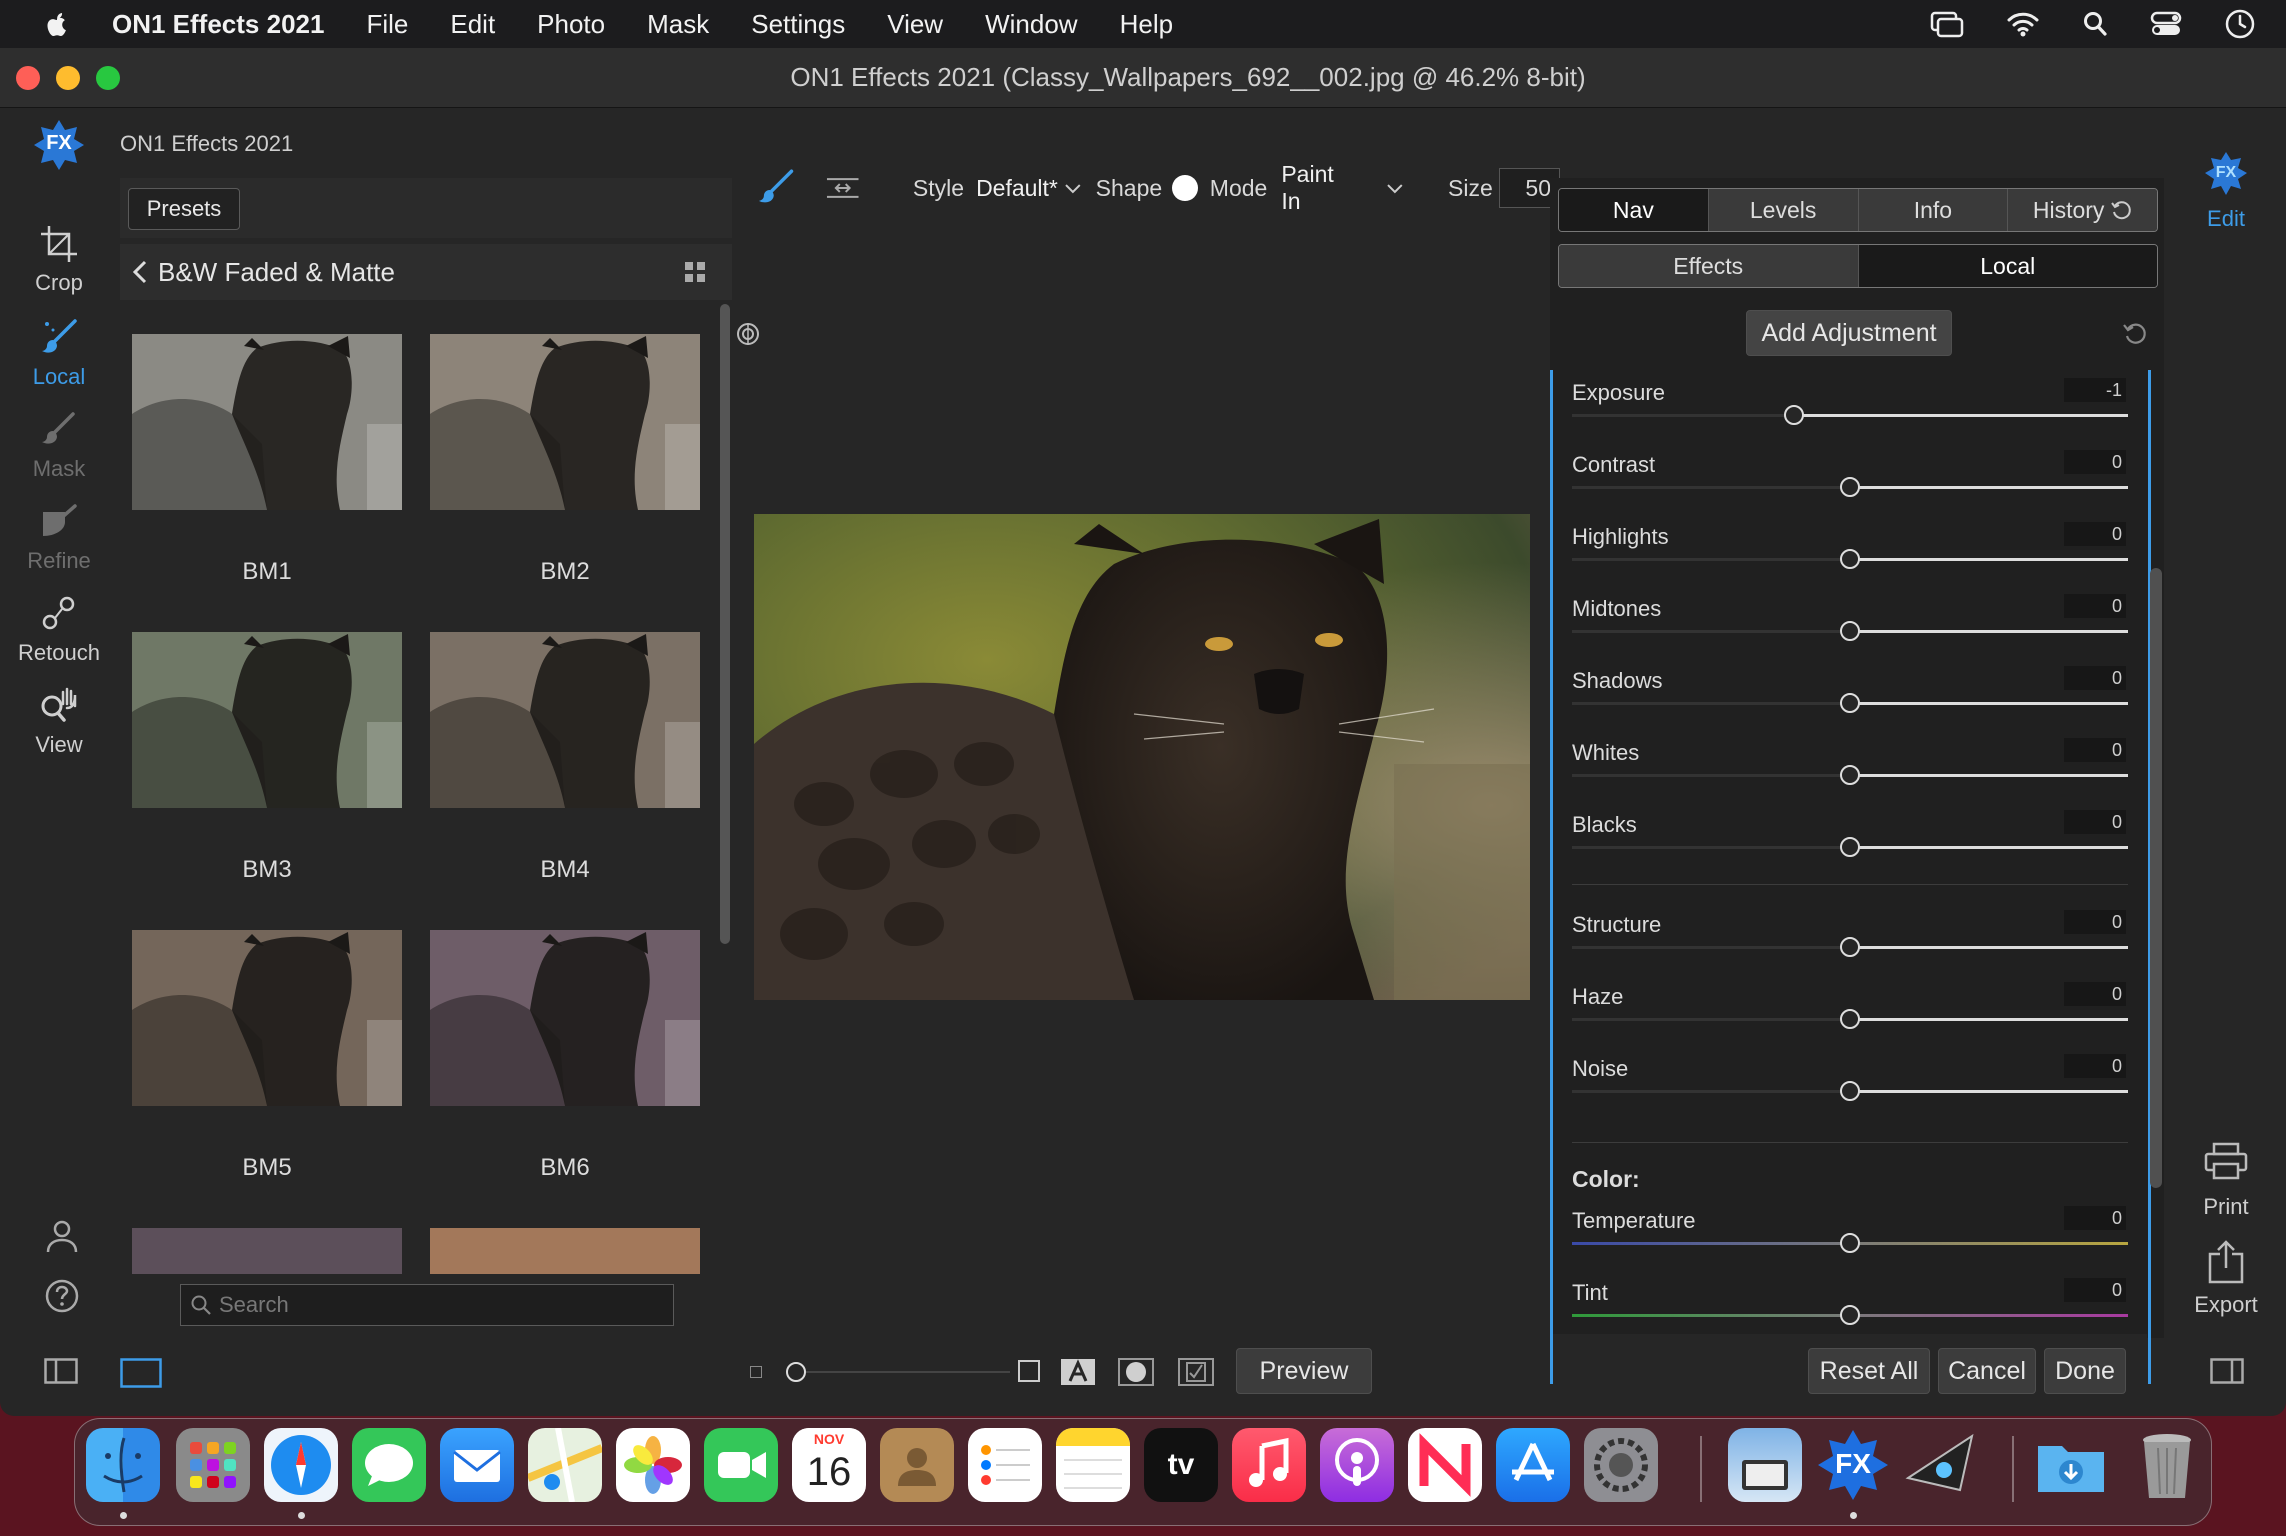 This screenshot has height=1536, width=2286. What do you see at coordinates (2007, 266) in the screenshot?
I see `subtab-local: Local` at bounding box center [2007, 266].